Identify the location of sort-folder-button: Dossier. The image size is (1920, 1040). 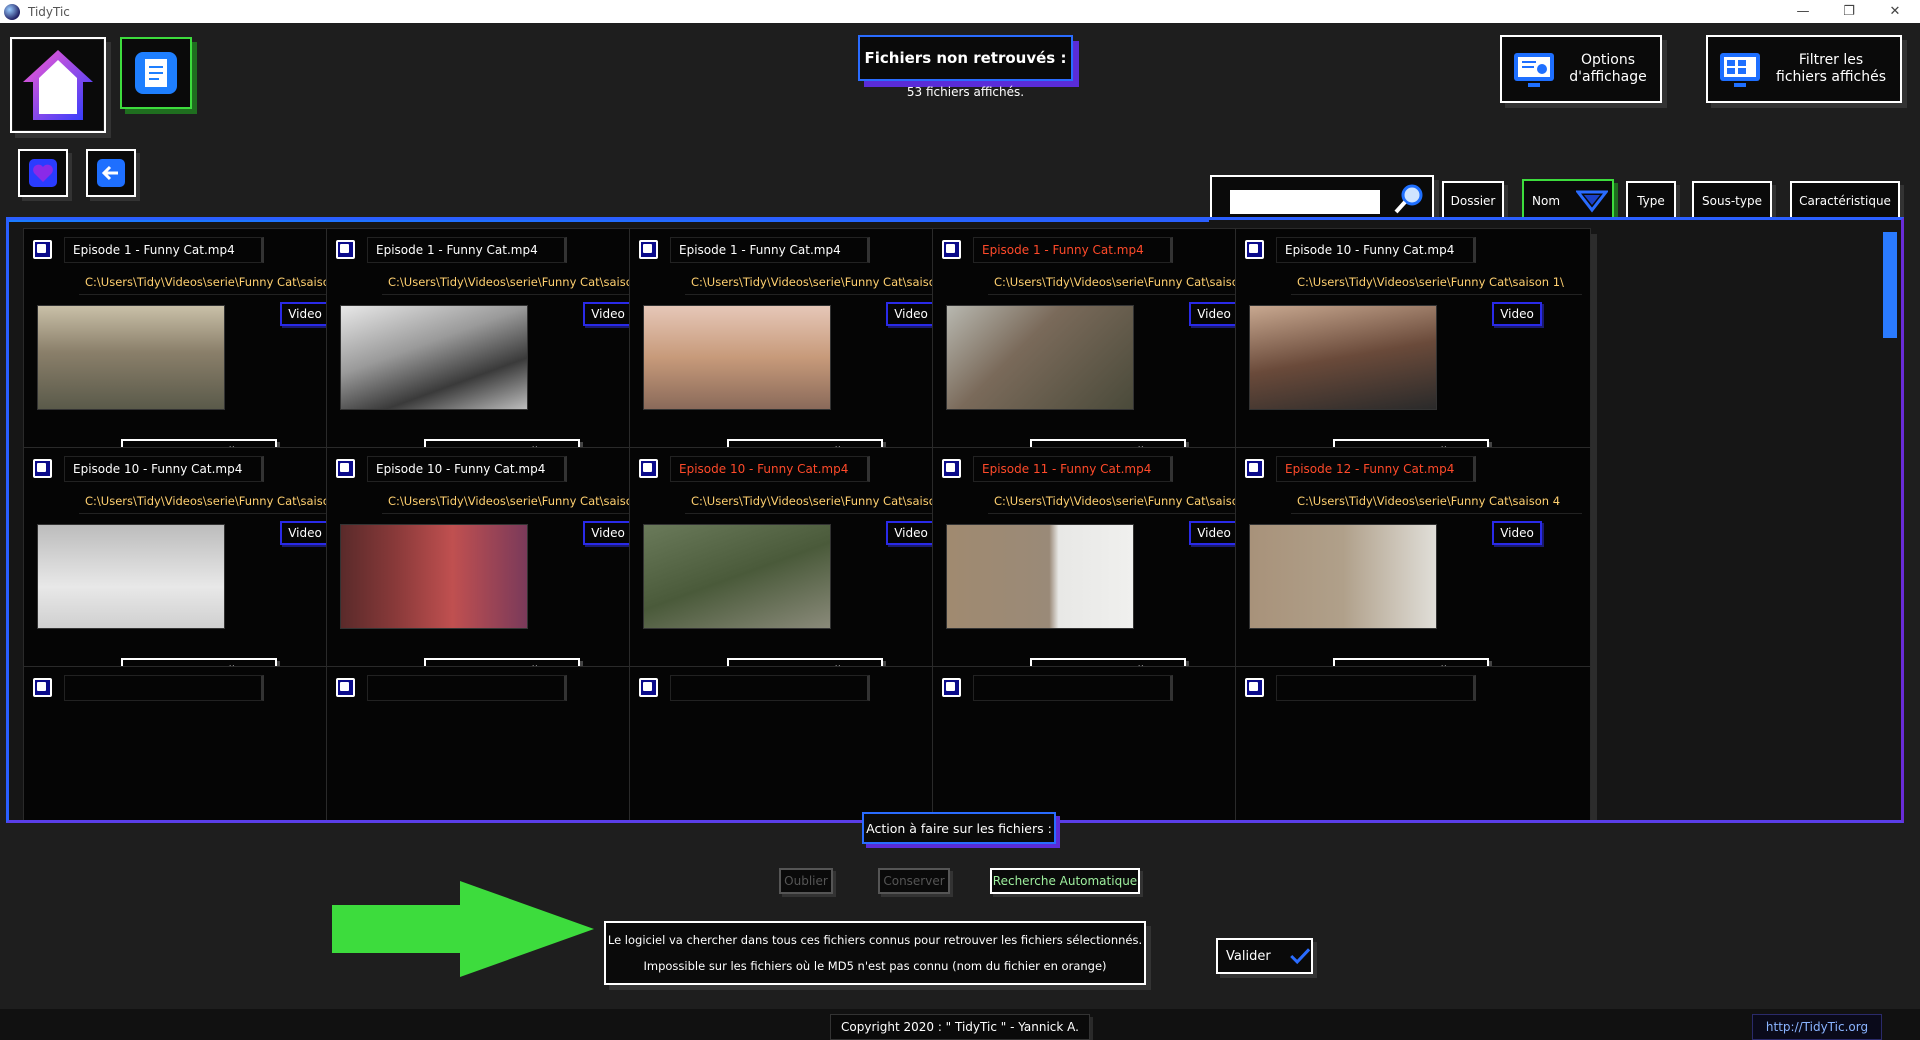
(1473, 201).